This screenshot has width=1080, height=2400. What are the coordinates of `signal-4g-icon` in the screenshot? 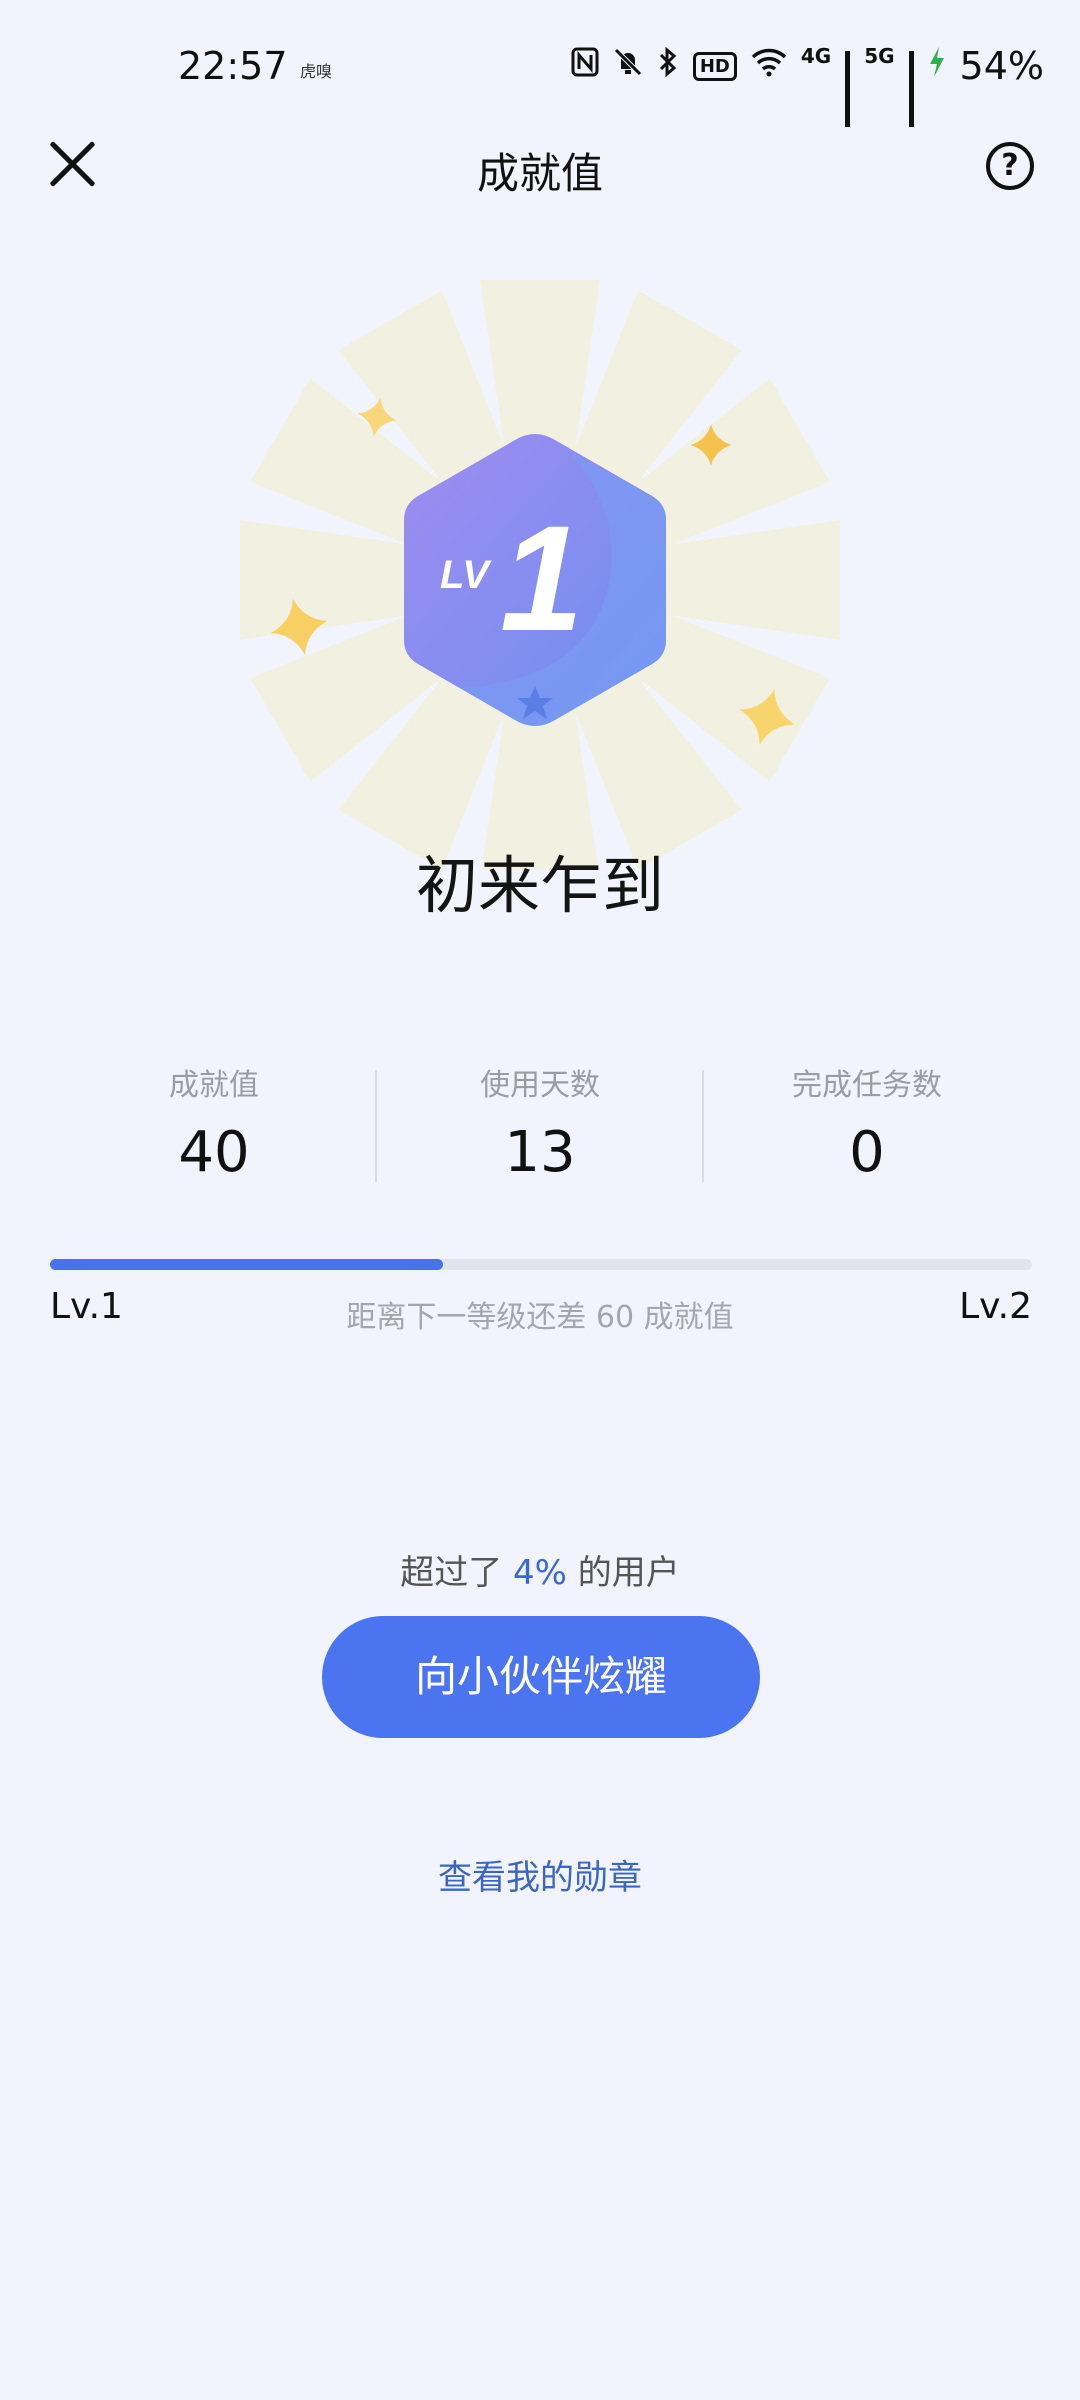 It's located at (848, 89).